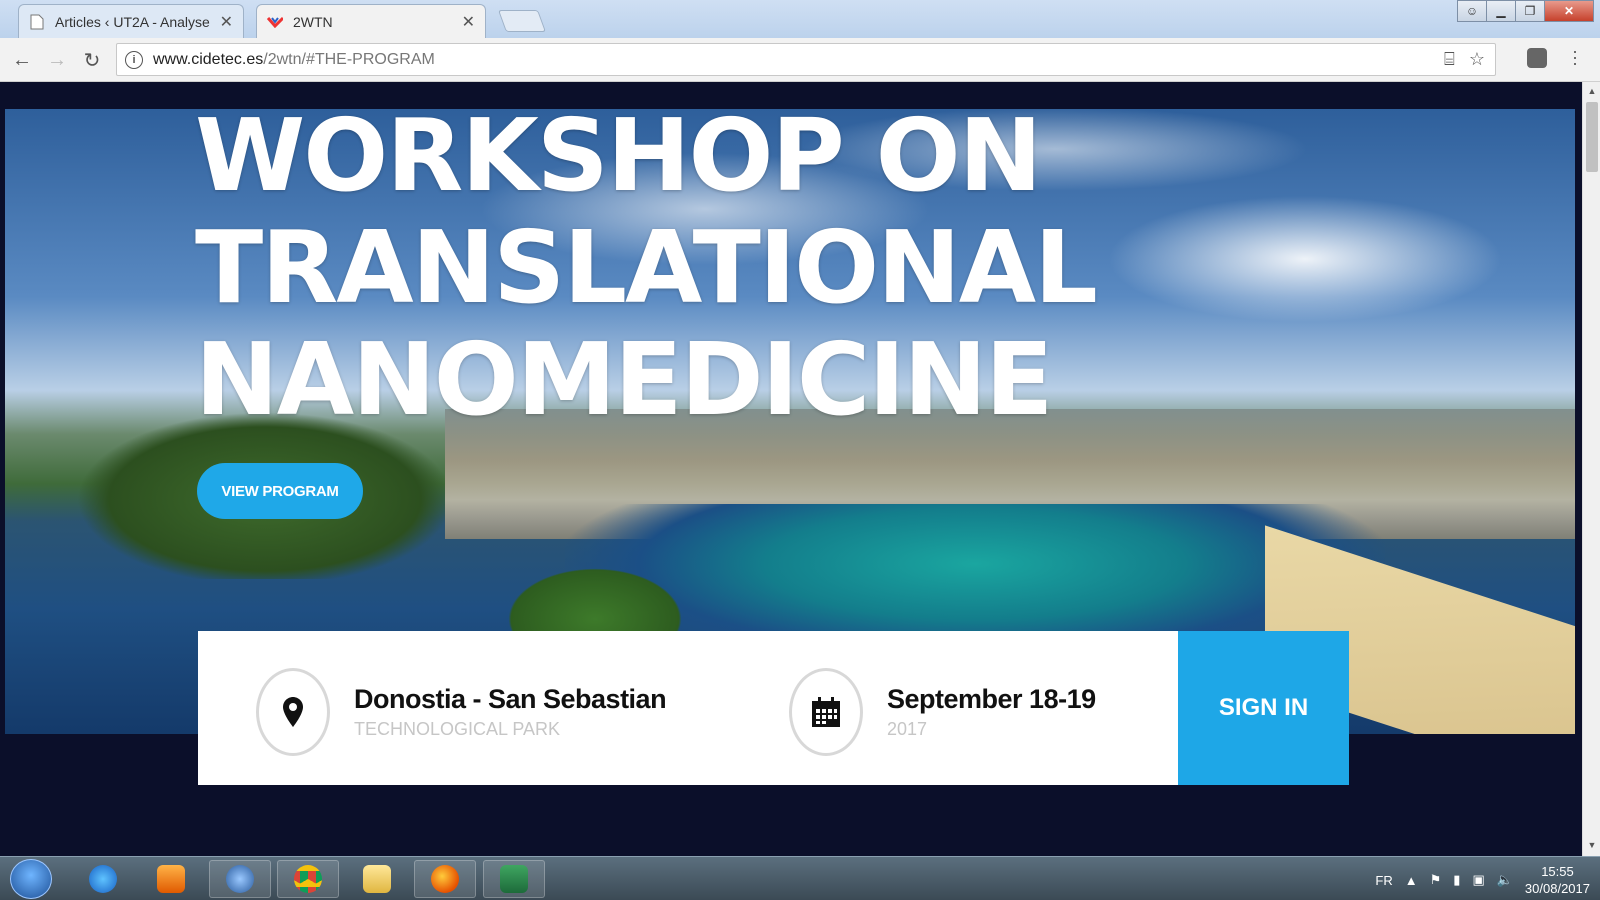  Describe the element at coordinates (103, 879) in the screenshot. I see `internet-explorer-icon` at that location.